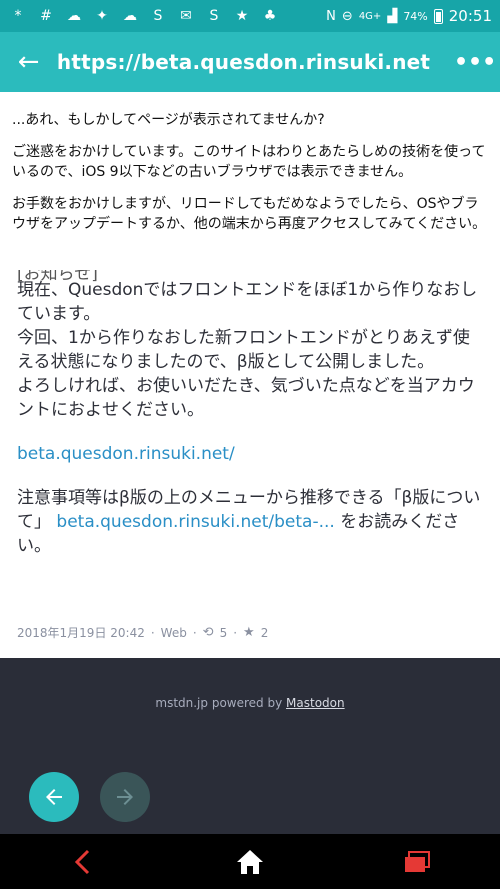 This screenshot has width=500, height=889. What do you see at coordinates (242, 16) in the screenshot?
I see `notification-icon-9: ★` at bounding box center [242, 16].